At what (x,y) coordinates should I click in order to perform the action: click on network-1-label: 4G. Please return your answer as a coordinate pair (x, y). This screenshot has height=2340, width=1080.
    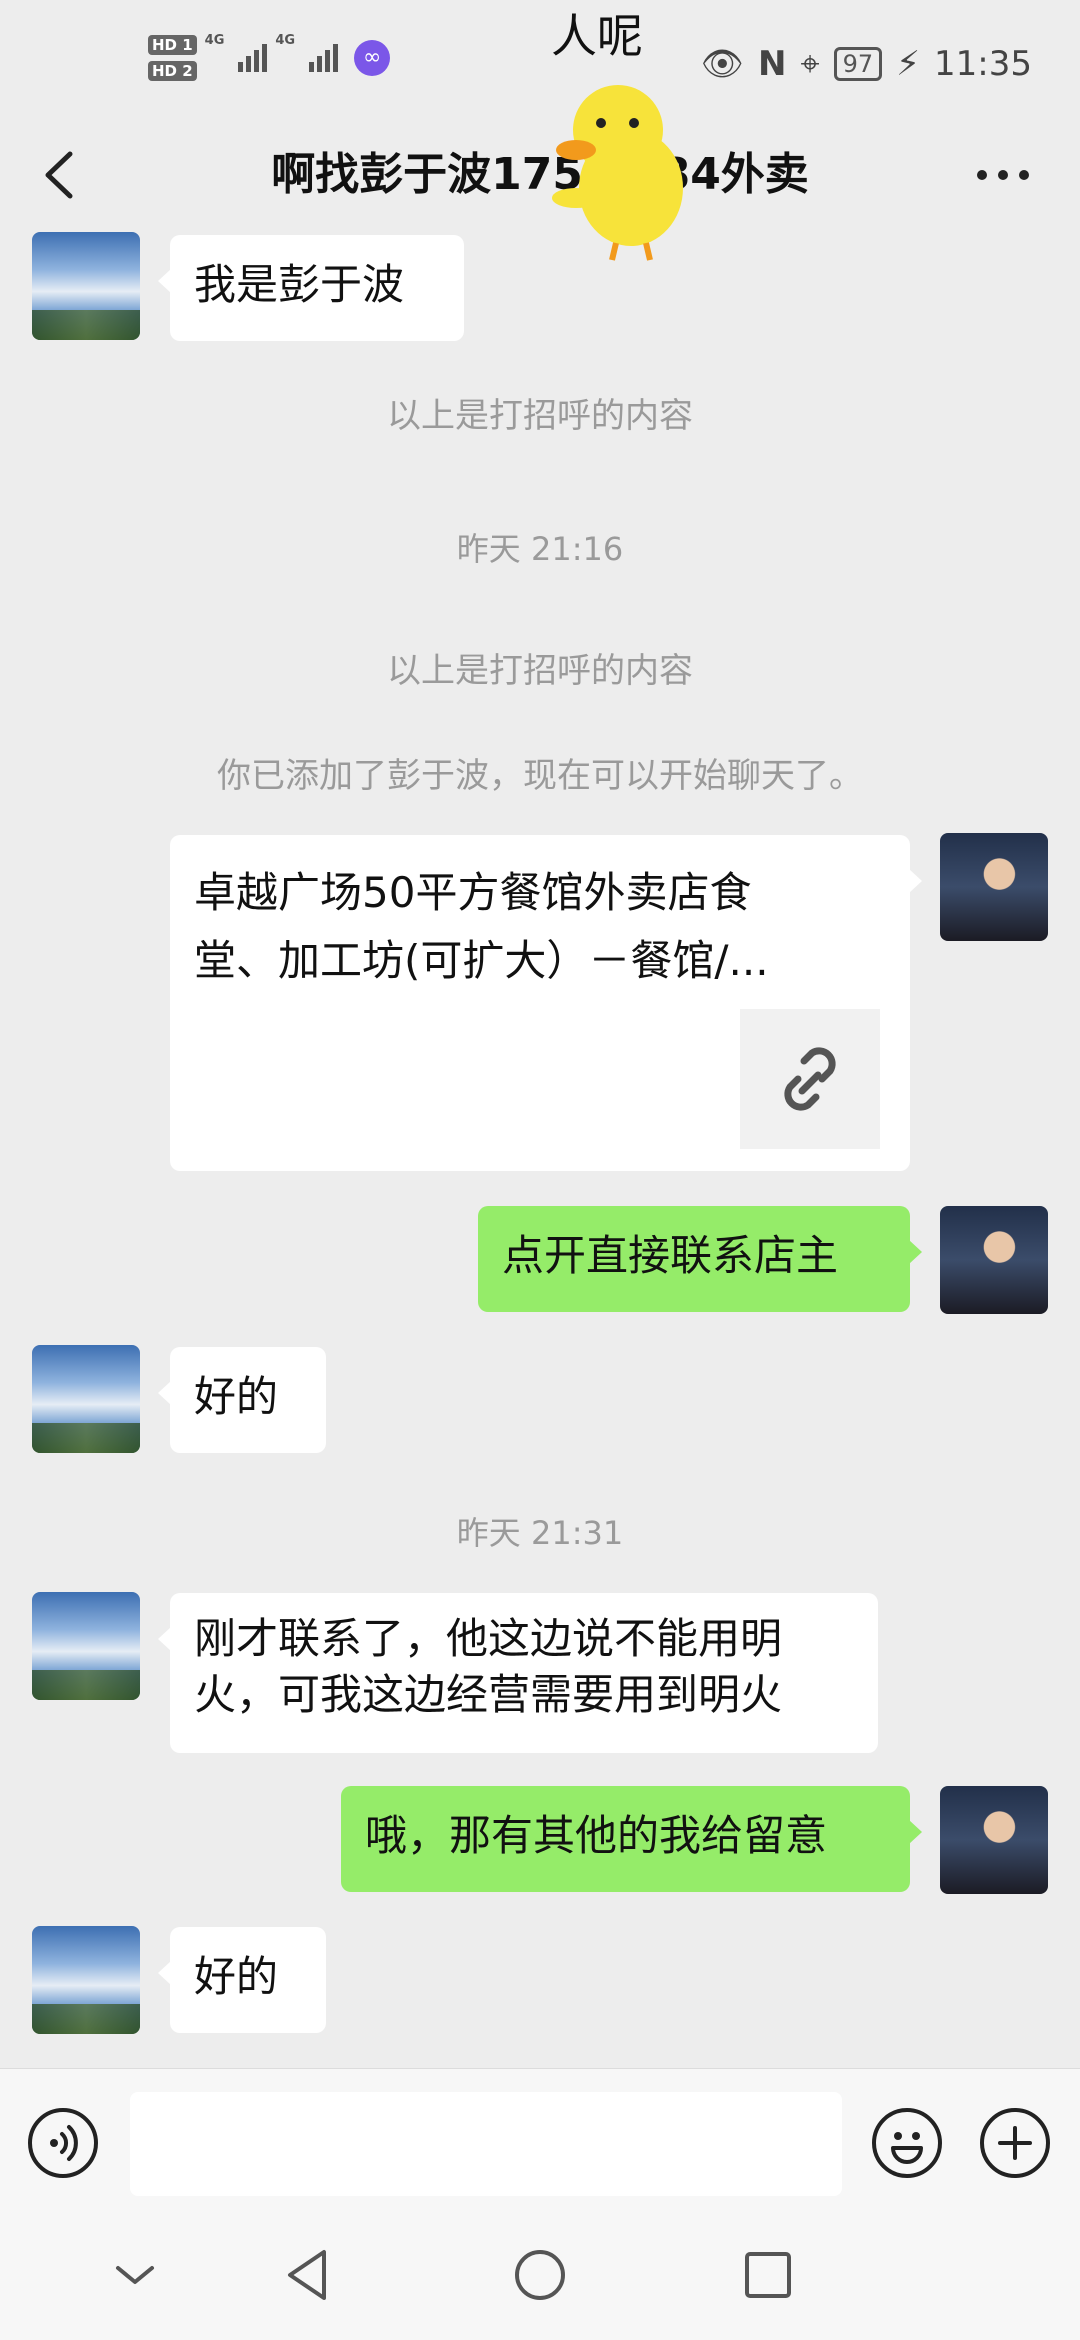
    Looking at the image, I should click on (214, 40).